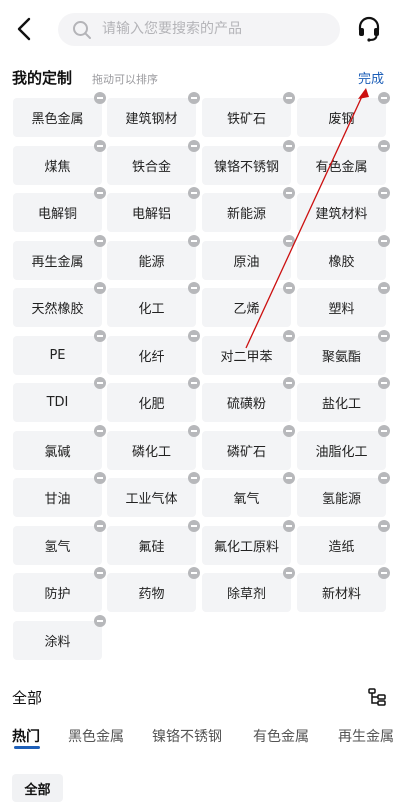  What do you see at coordinates (151, 497) in the screenshot?
I see `custom-item-chip: 工业气体` at bounding box center [151, 497].